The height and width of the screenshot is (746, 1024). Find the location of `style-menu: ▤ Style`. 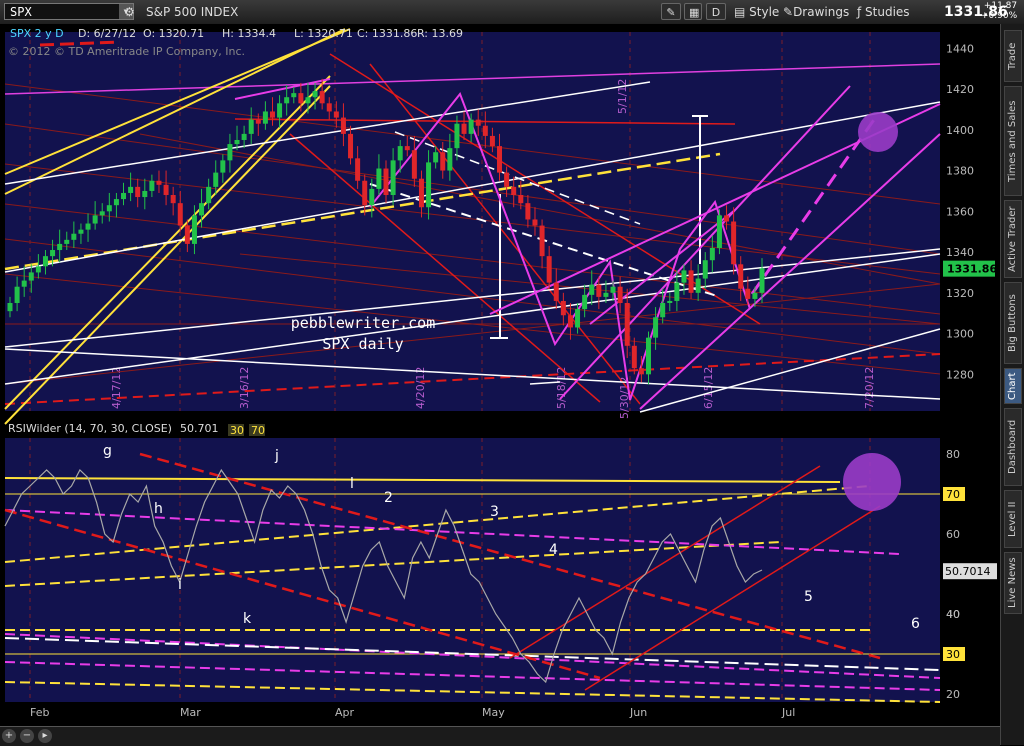

style-menu: ▤ Style is located at coordinates (756, 12).